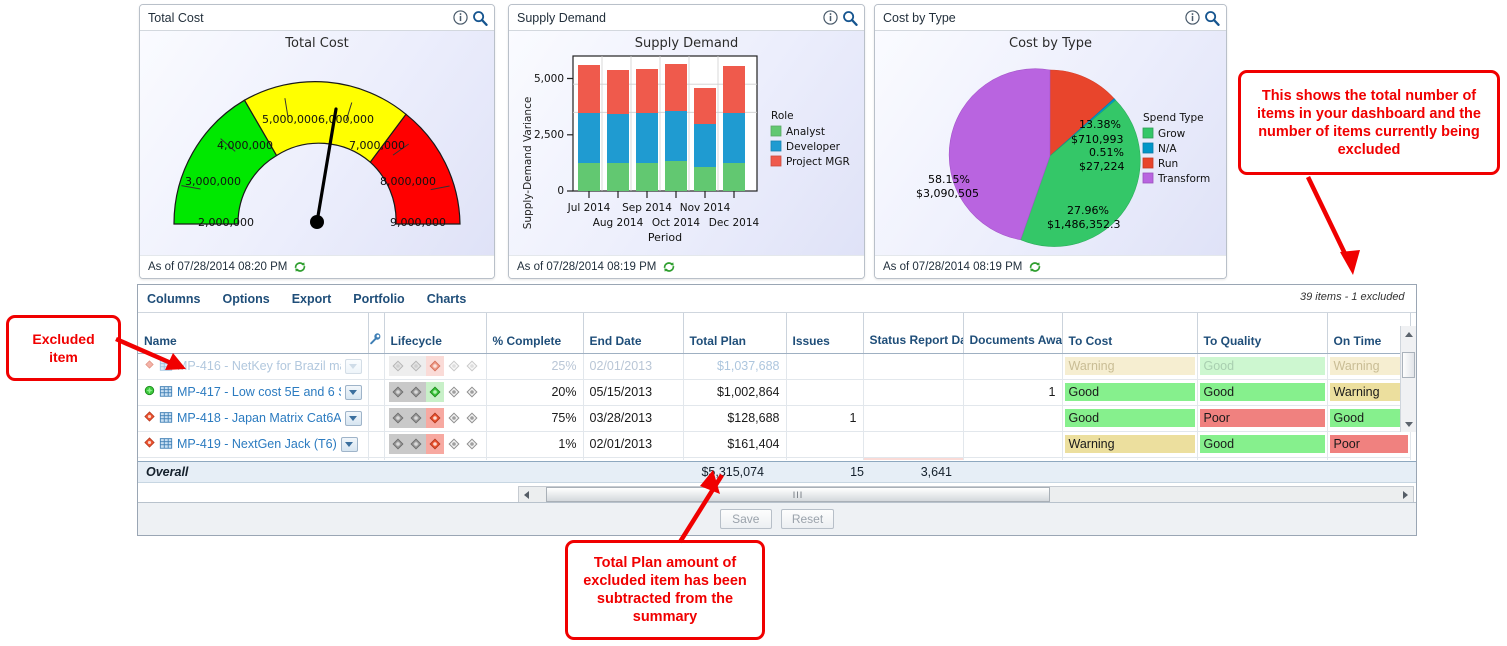 This screenshot has height=646, width=1507. I want to click on lifecycle-stage-4-icon, so click(453, 418).